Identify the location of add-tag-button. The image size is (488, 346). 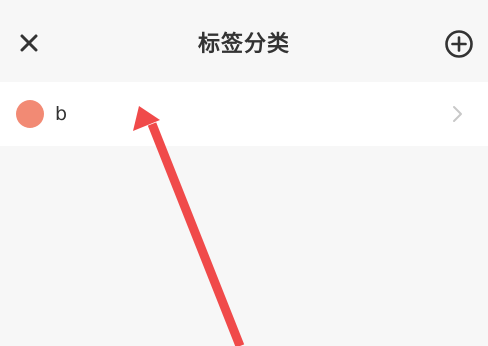
(459, 44).